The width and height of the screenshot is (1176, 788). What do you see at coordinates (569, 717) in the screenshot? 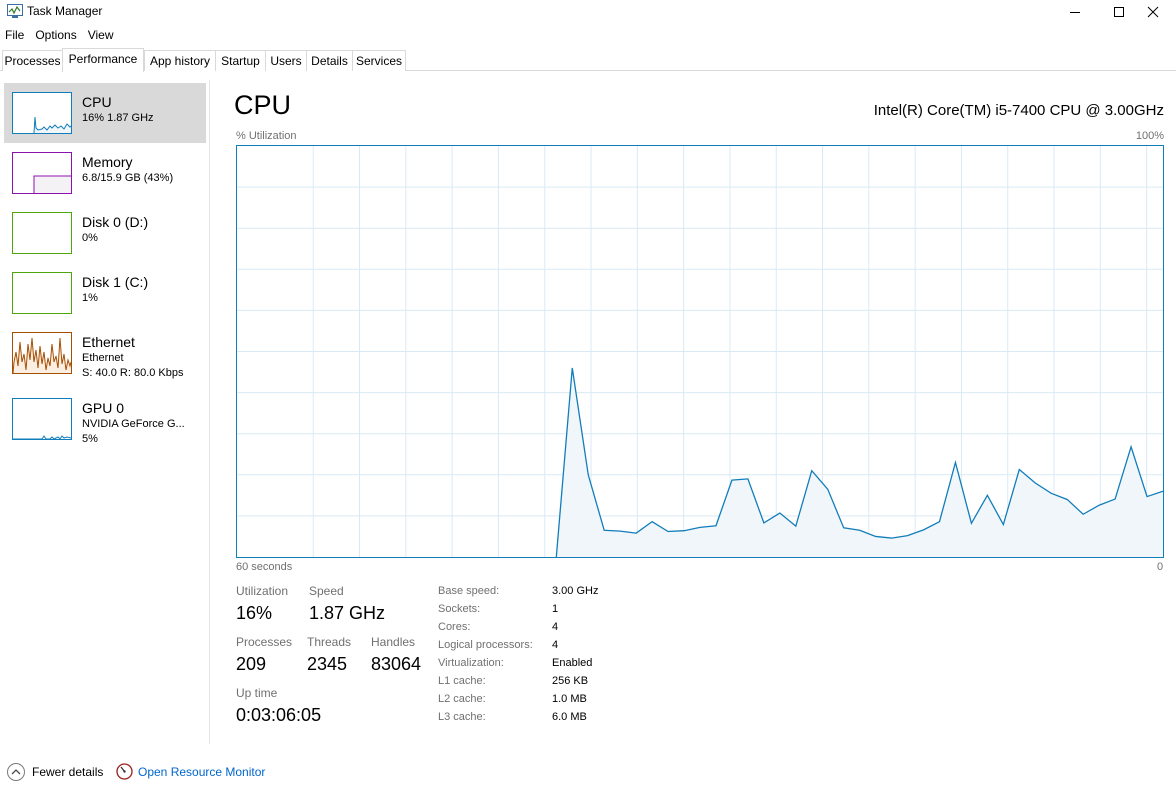
I see `spec-value-l3-cache: 6.0 MB` at bounding box center [569, 717].